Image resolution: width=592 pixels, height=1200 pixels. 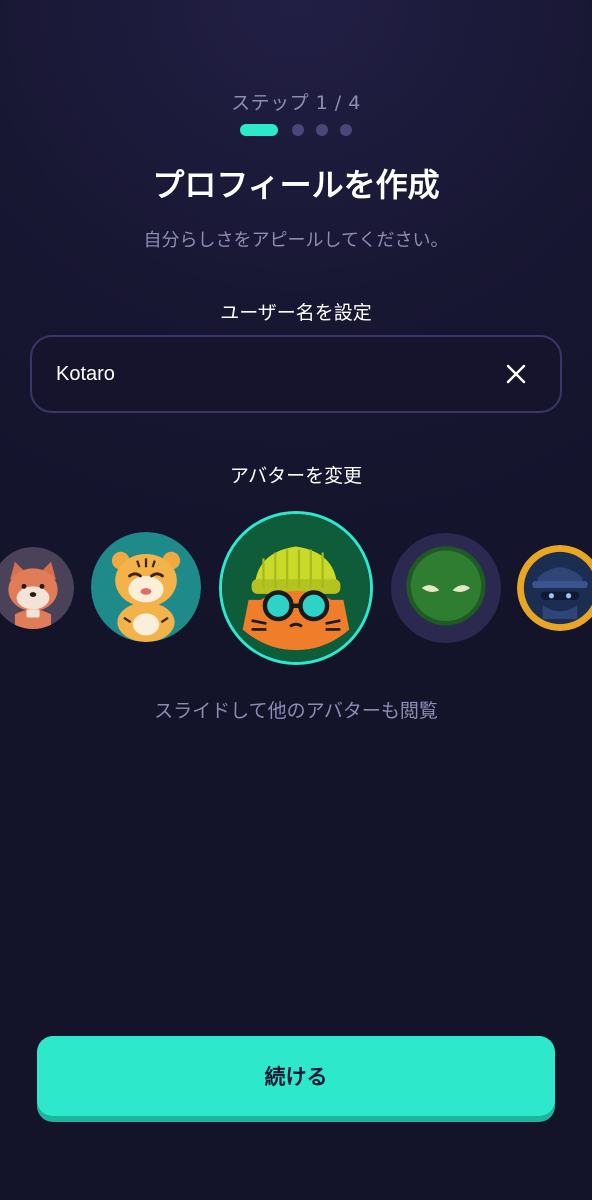 What do you see at coordinates (296, 313) in the screenshot?
I see `username-label: ユーザー名を設定` at bounding box center [296, 313].